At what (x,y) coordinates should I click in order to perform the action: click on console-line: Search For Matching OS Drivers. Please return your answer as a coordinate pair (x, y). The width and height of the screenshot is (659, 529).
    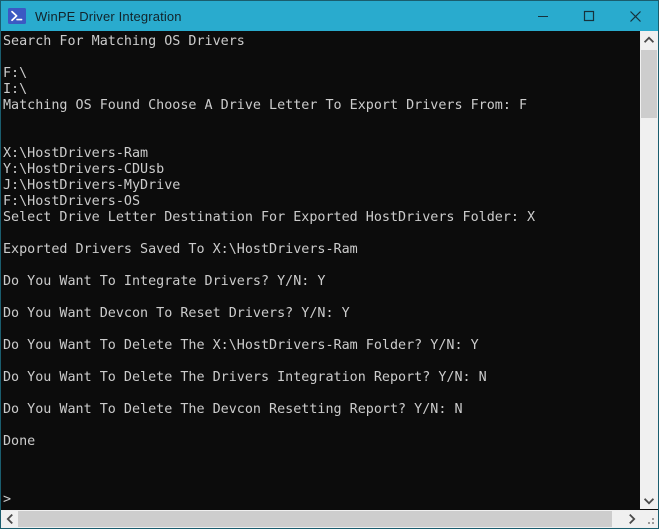
    Looking at the image, I should click on (124, 41).